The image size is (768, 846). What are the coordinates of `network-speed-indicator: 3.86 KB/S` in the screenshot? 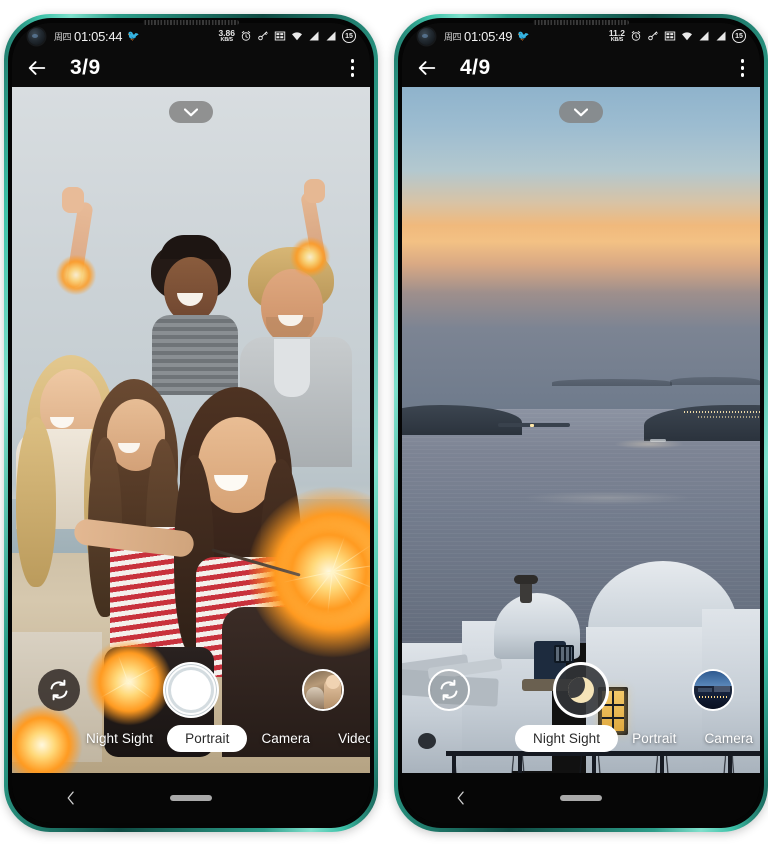 It's located at (226, 36).